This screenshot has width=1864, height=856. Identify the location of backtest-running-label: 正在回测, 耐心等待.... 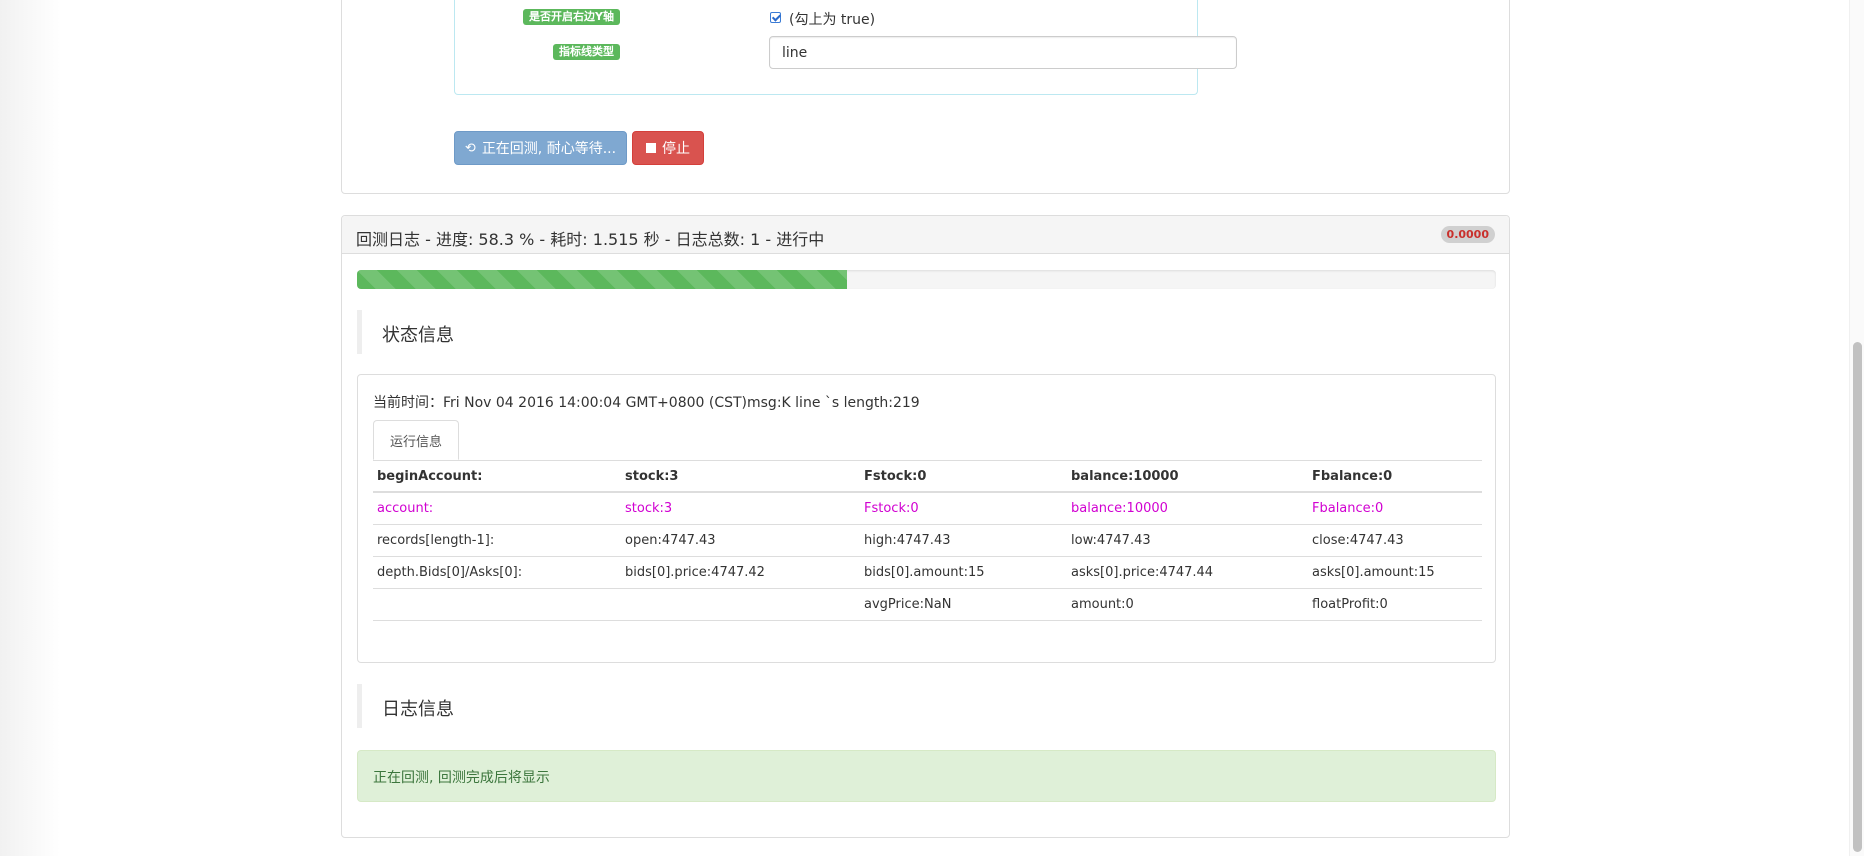
(549, 149).